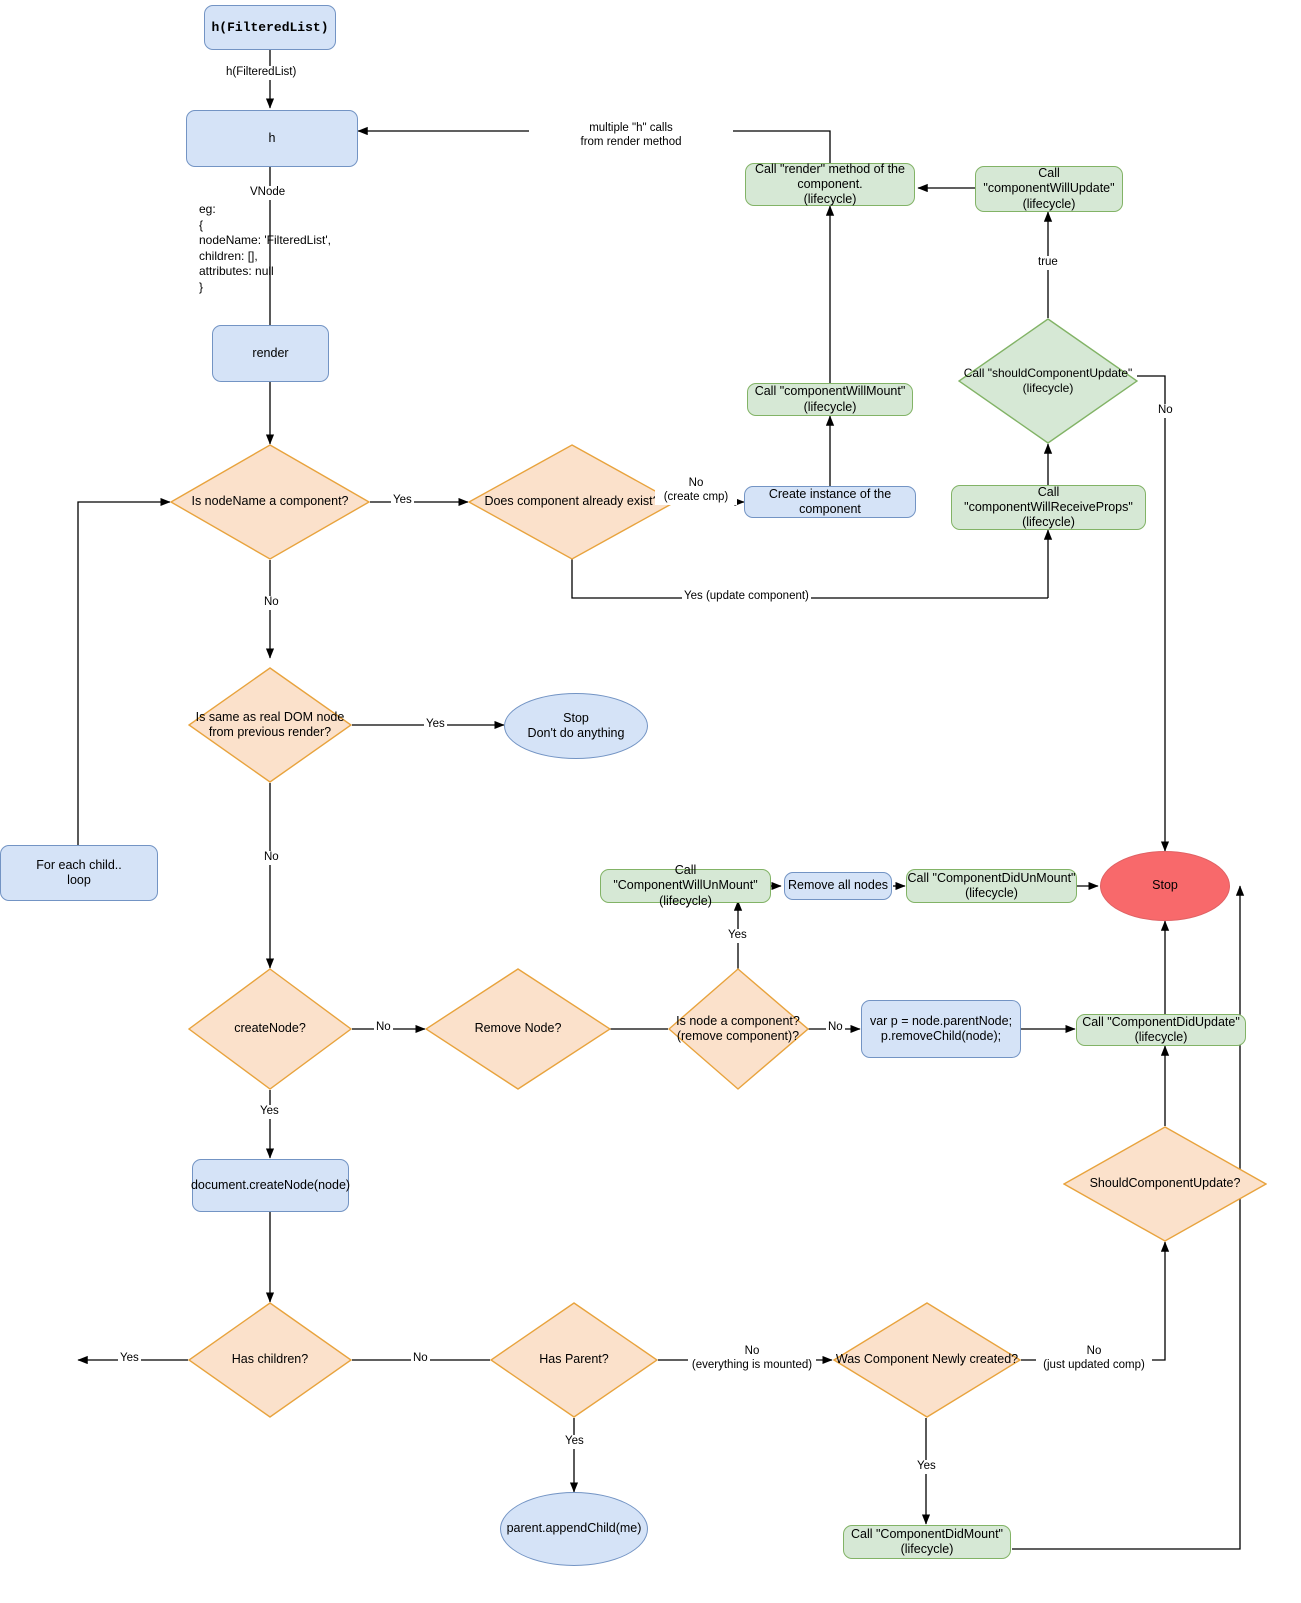 This screenshot has height=1603, width=1301. Describe the element at coordinates (420, 1359) in the screenshot. I see `edge-label-no-has-children: No` at that location.